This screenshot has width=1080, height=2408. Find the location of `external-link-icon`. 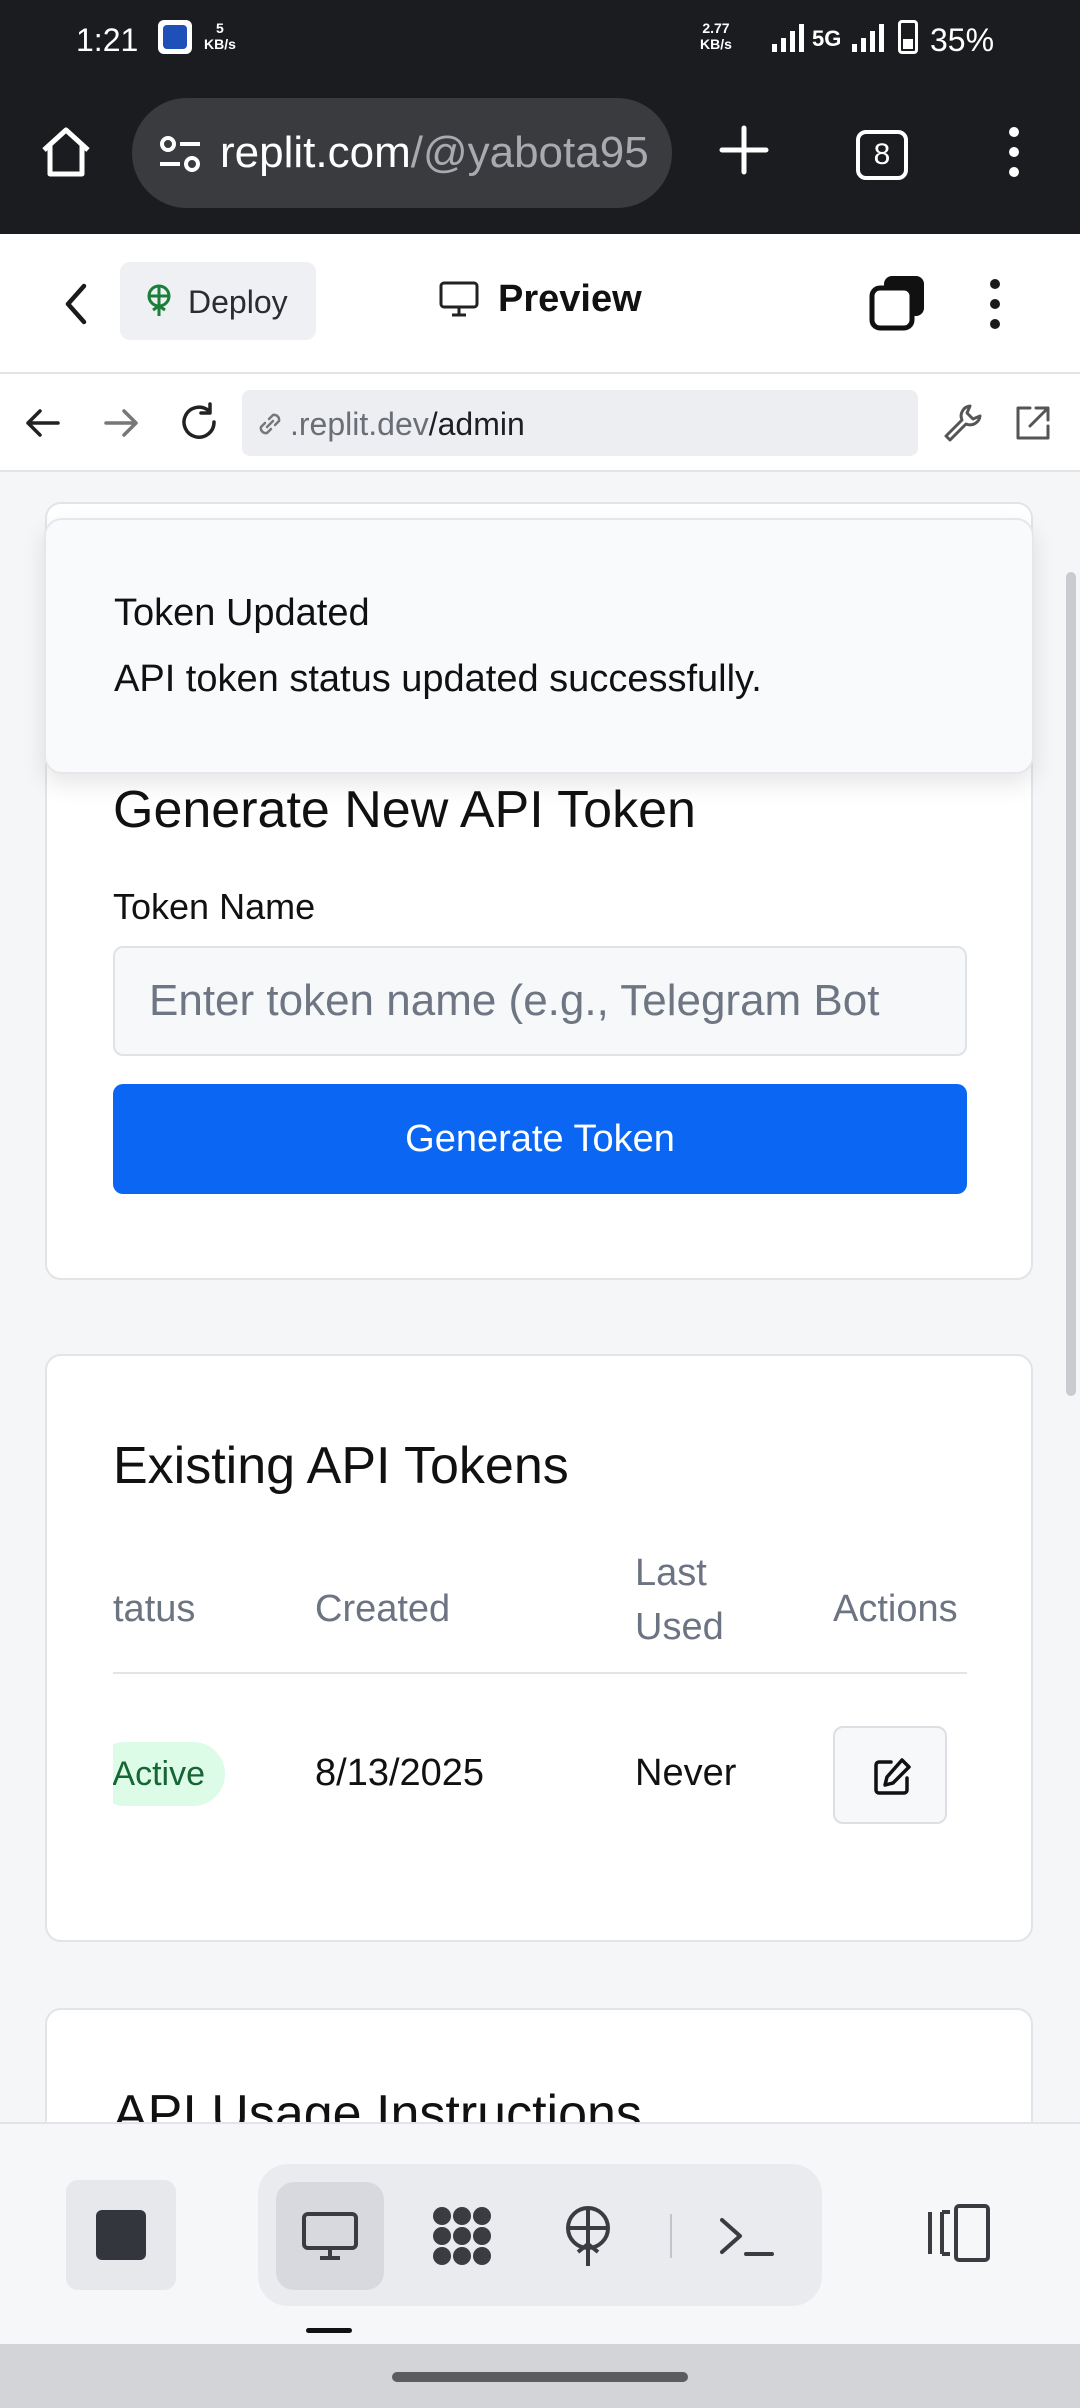

external-link-icon is located at coordinates (1033, 423).